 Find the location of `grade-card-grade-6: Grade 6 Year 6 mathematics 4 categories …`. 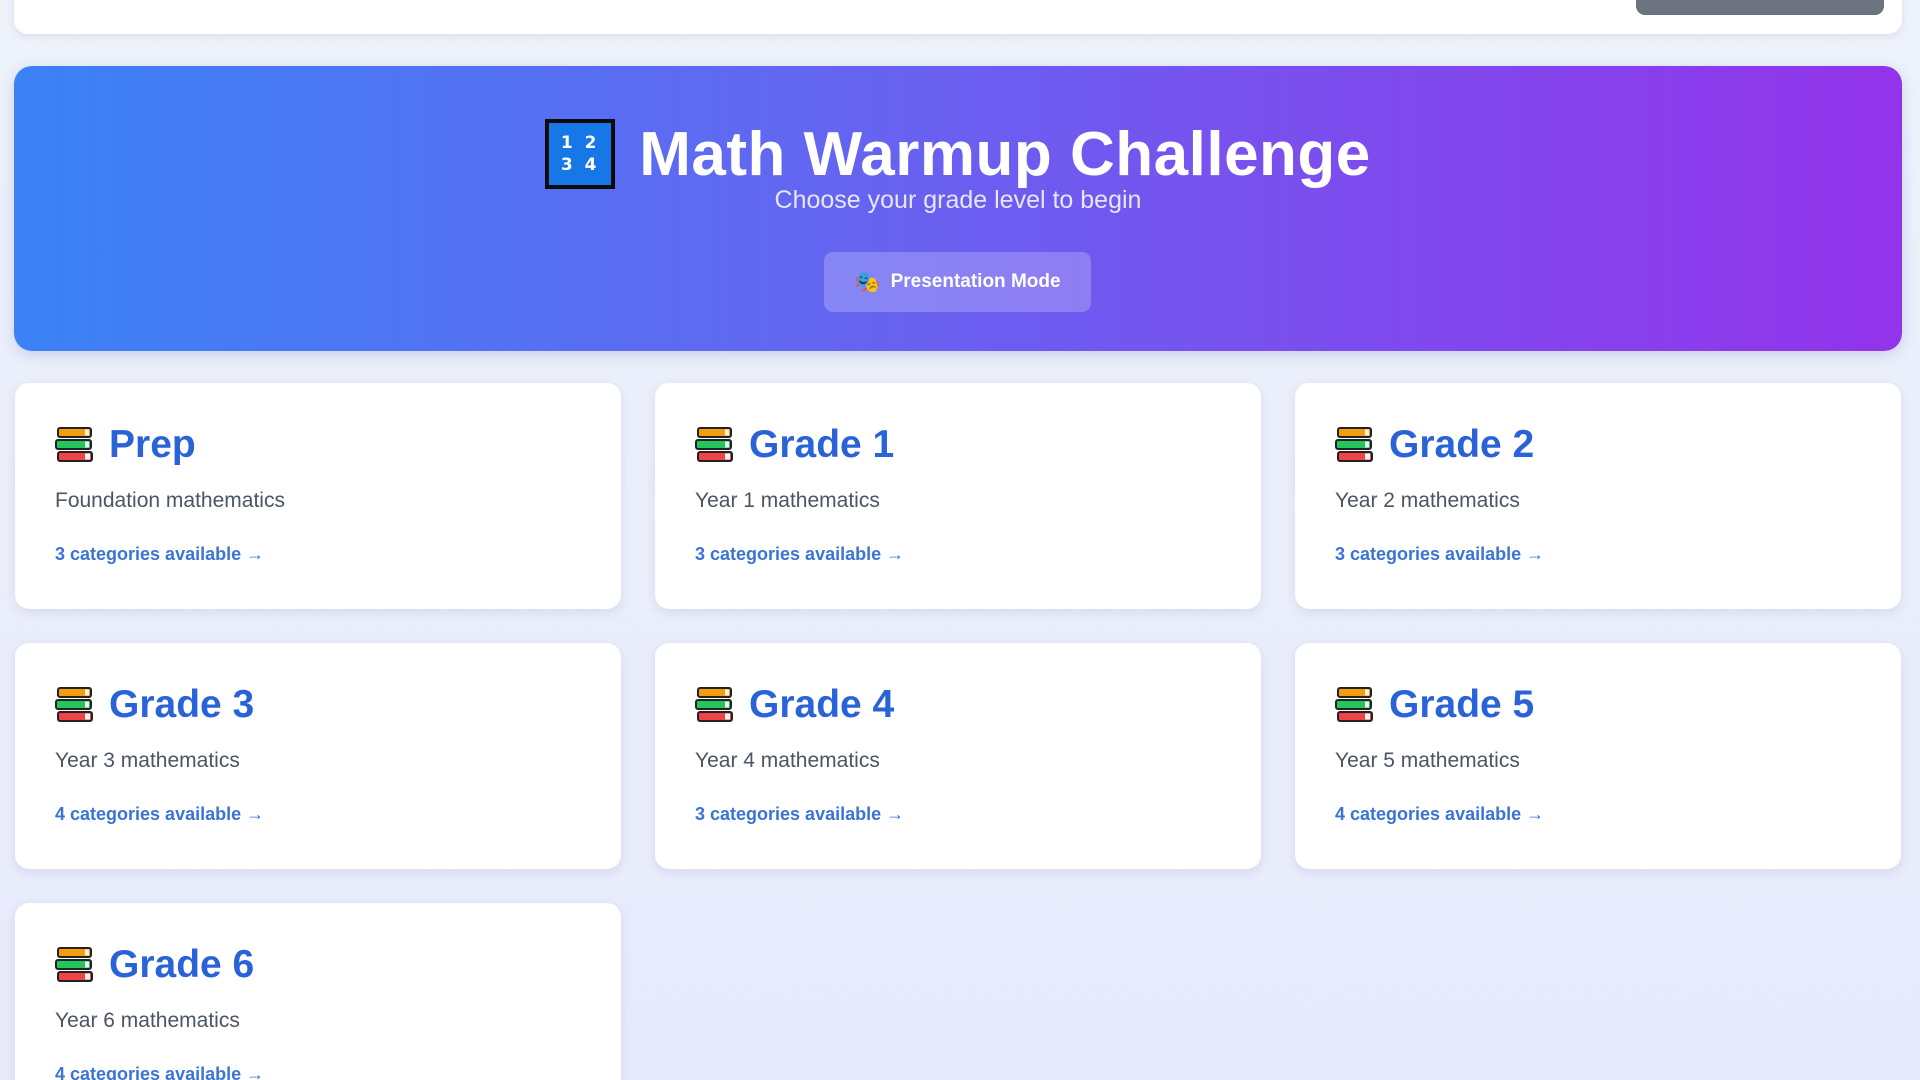

grade-card-grade-6: Grade 6 Year 6 mathematics 4 categories … is located at coordinates (318, 991).